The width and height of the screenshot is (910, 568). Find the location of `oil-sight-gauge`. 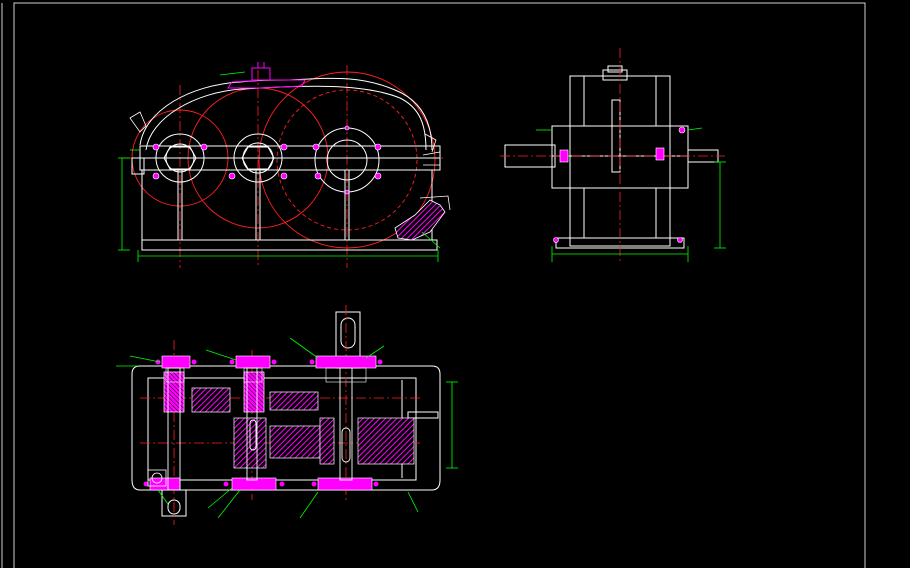

oil-sight-gauge is located at coordinates (422, 218).